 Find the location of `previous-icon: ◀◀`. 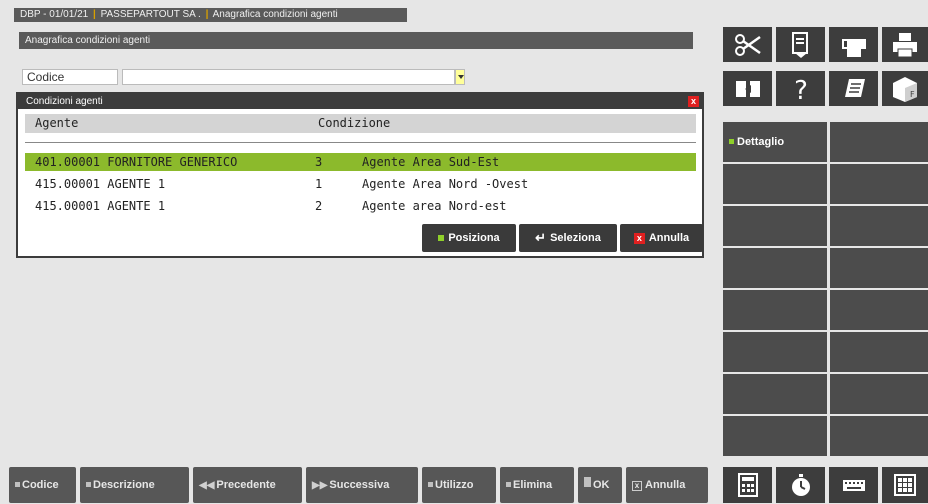

previous-icon: ◀◀ is located at coordinates (207, 485).